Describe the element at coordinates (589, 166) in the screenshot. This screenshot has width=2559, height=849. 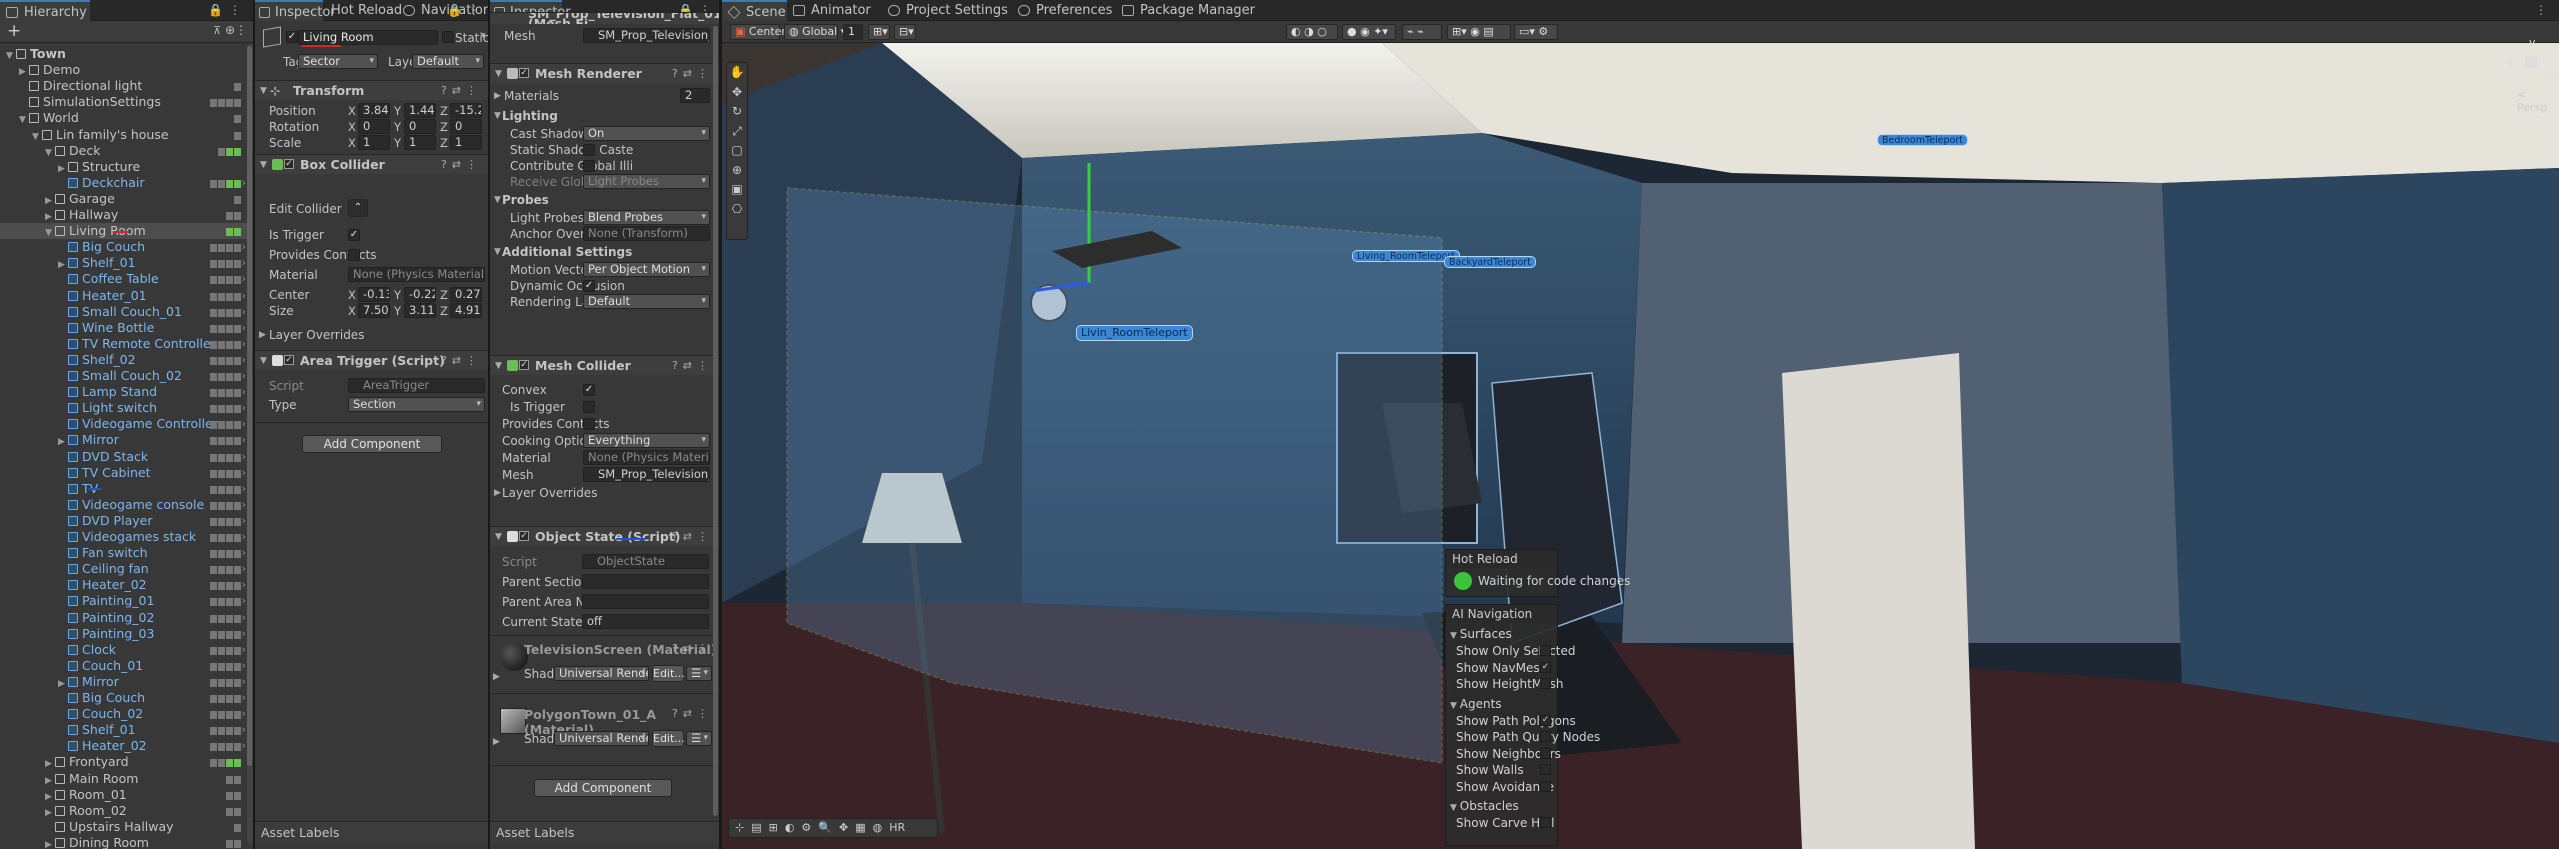
I see `contribute-gi-checkbox` at that location.